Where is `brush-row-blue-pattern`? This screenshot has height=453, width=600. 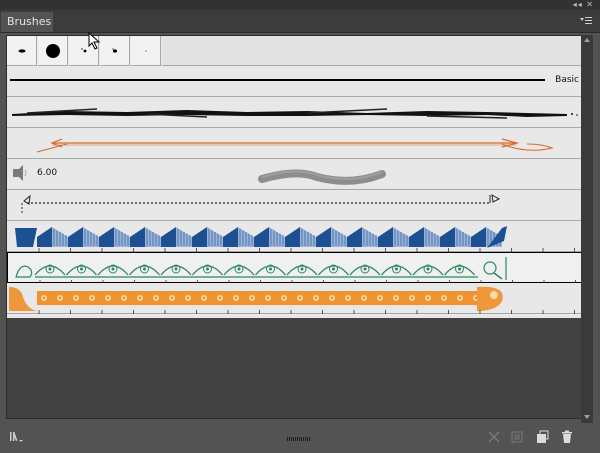 brush-row-blue-pattern is located at coordinates (294, 236).